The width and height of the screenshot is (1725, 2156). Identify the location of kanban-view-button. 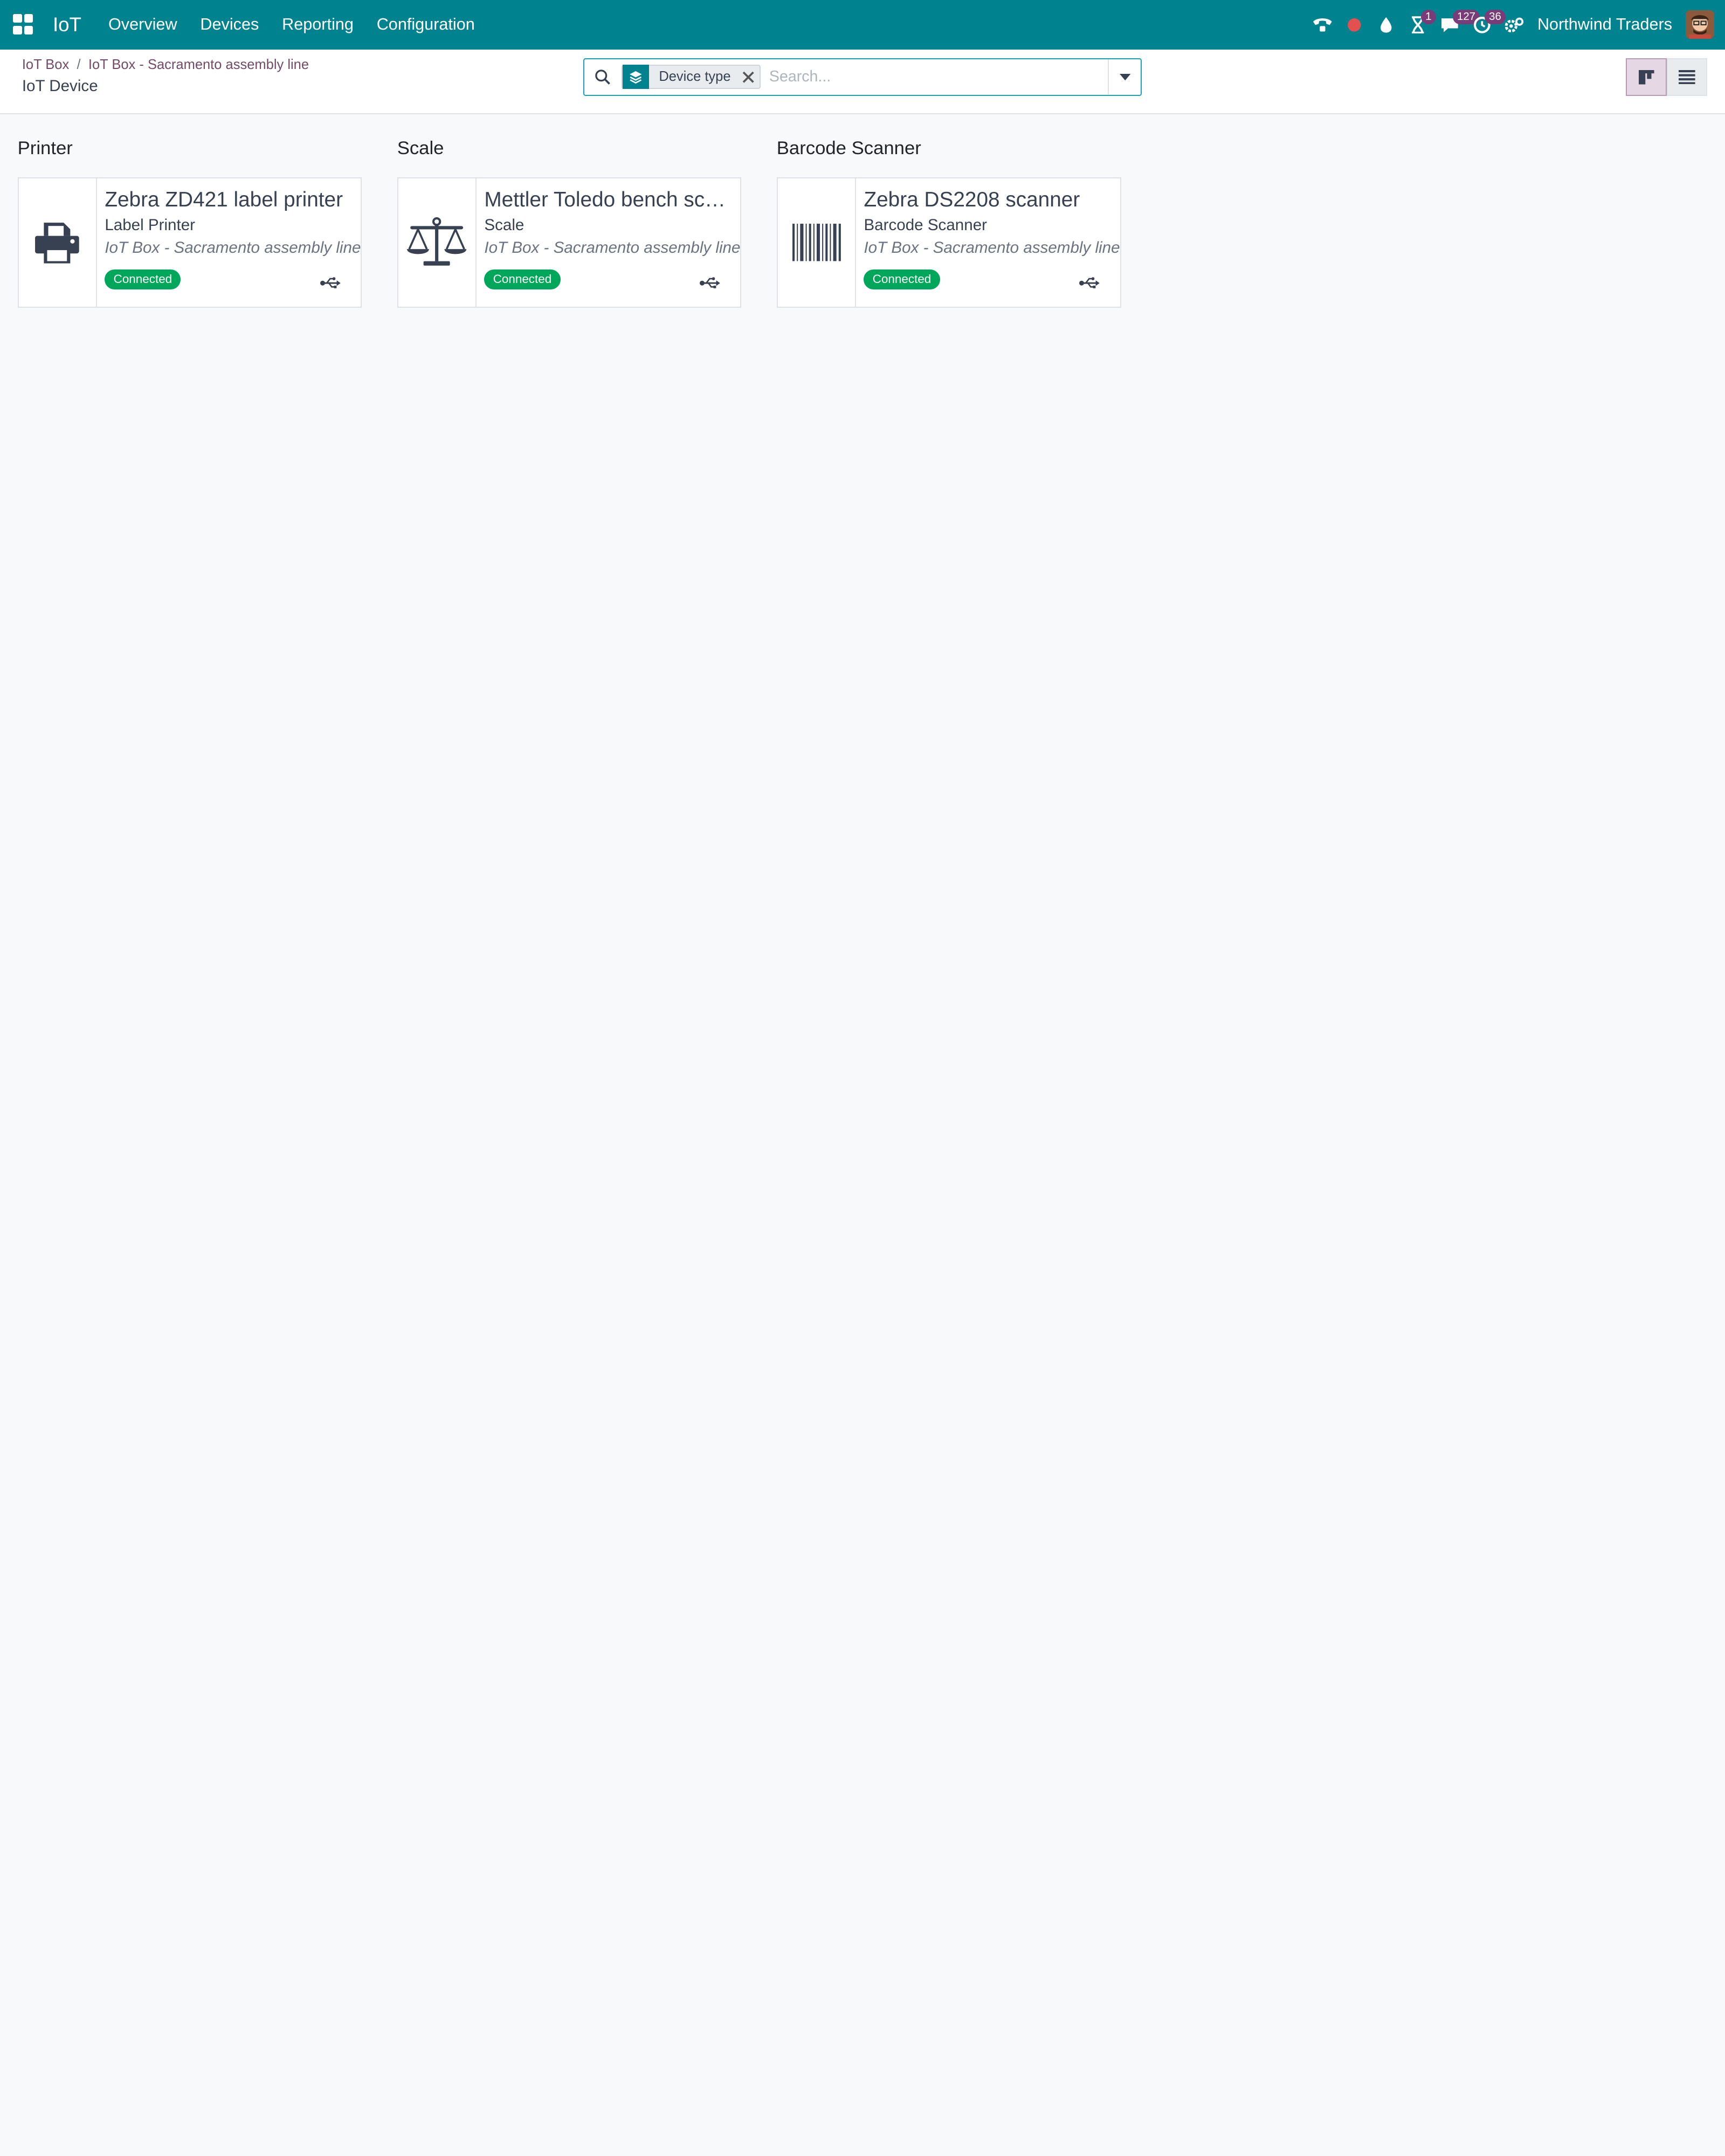
(1646, 77).